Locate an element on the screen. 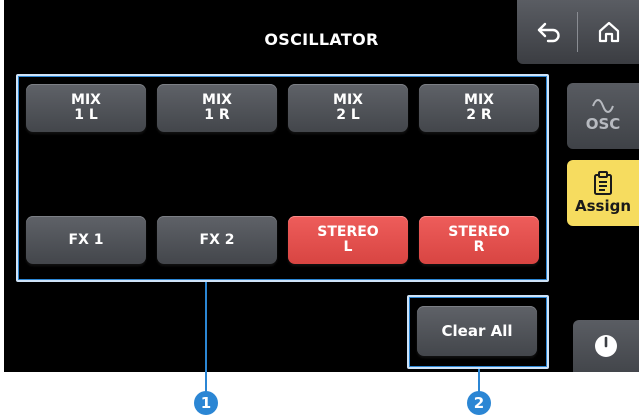 Image resolution: width=639 pixels, height=417 pixels. home-icon is located at coordinates (609, 32).